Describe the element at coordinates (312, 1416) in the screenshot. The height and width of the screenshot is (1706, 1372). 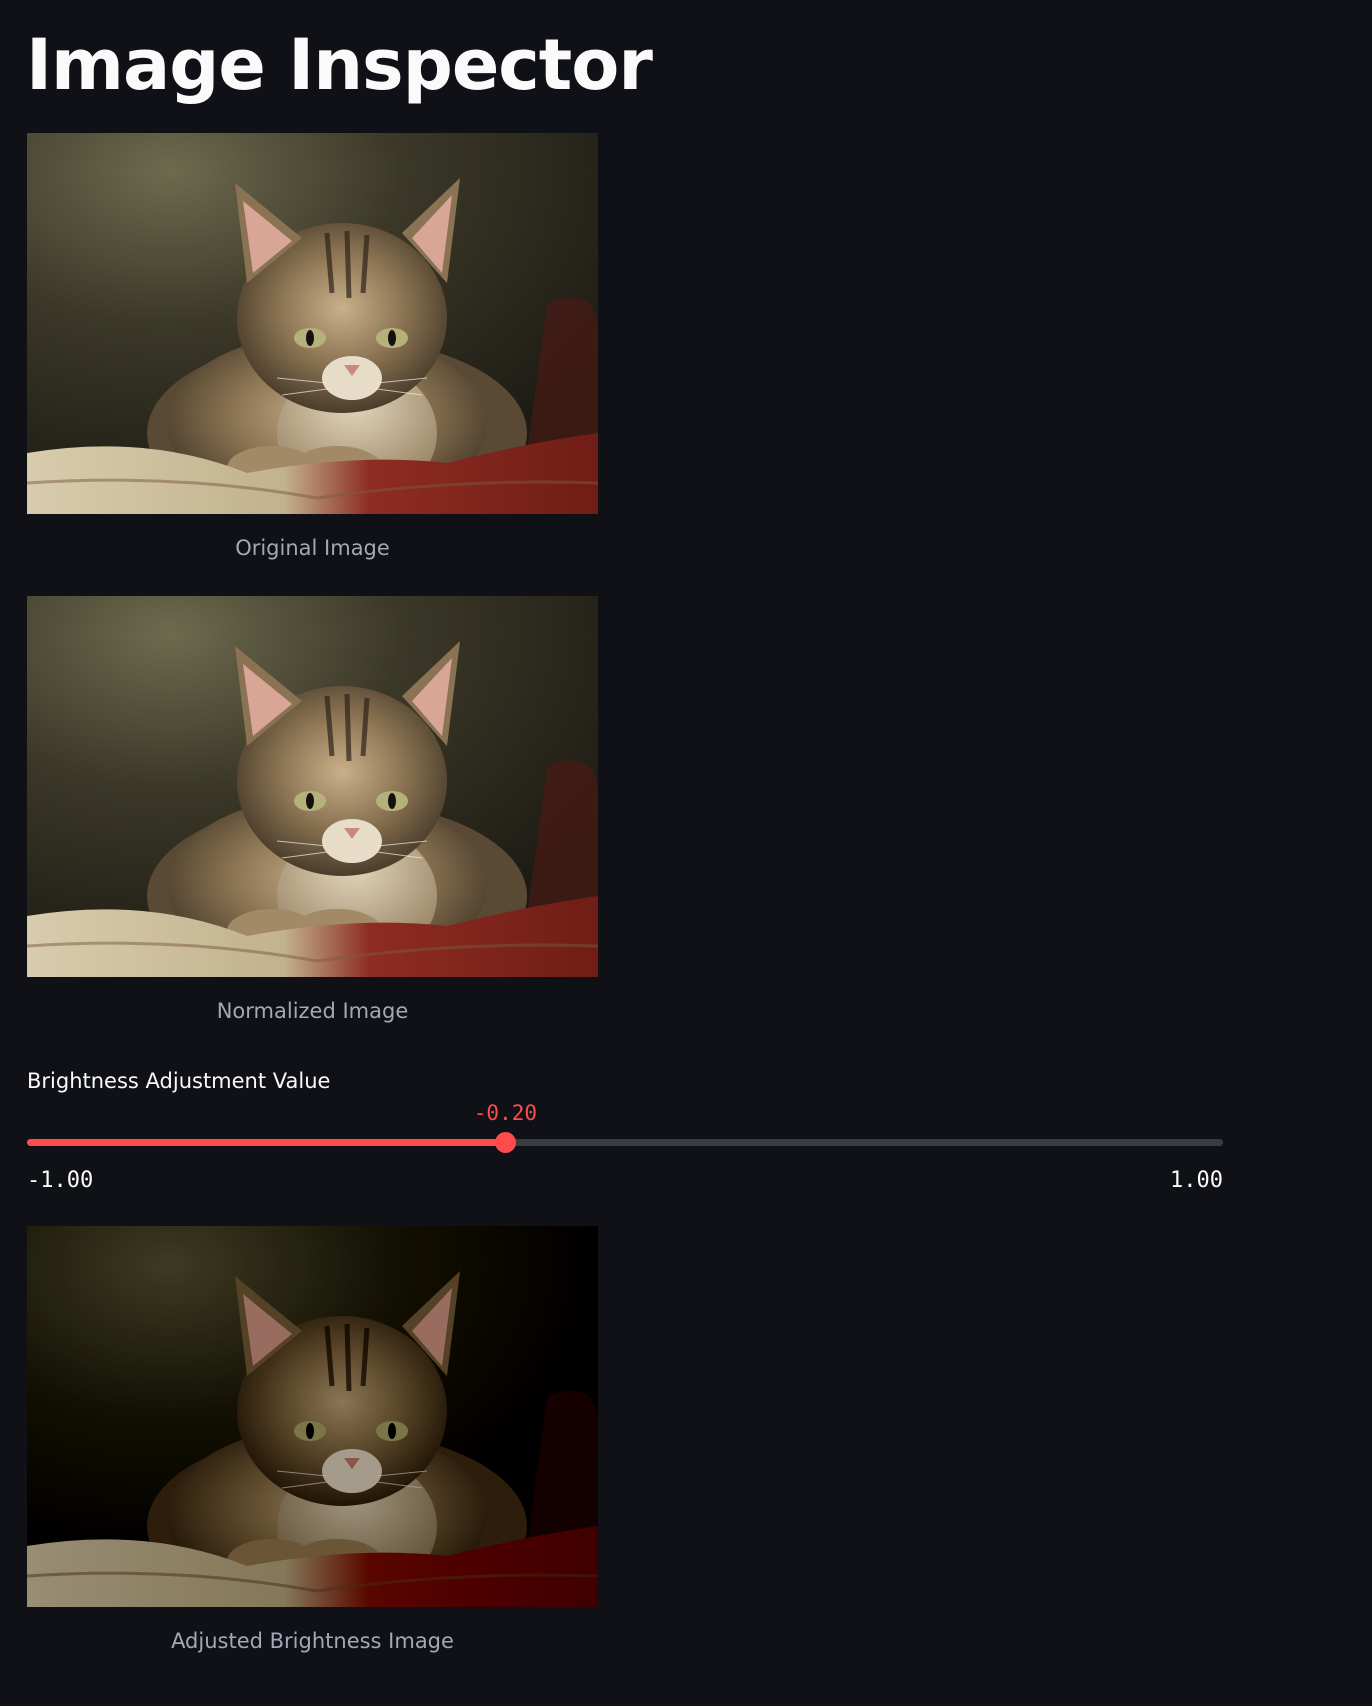
I see `adjusted-brightness-image` at that location.